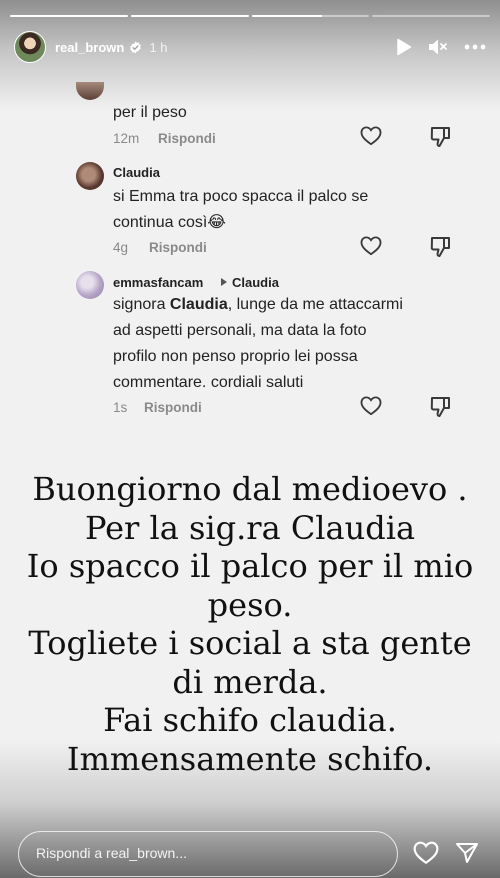 The width and height of the screenshot is (500, 878). Describe the element at coordinates (158, 282) in the screenshot. I see `commenter-name: emmasfancam` at that location.